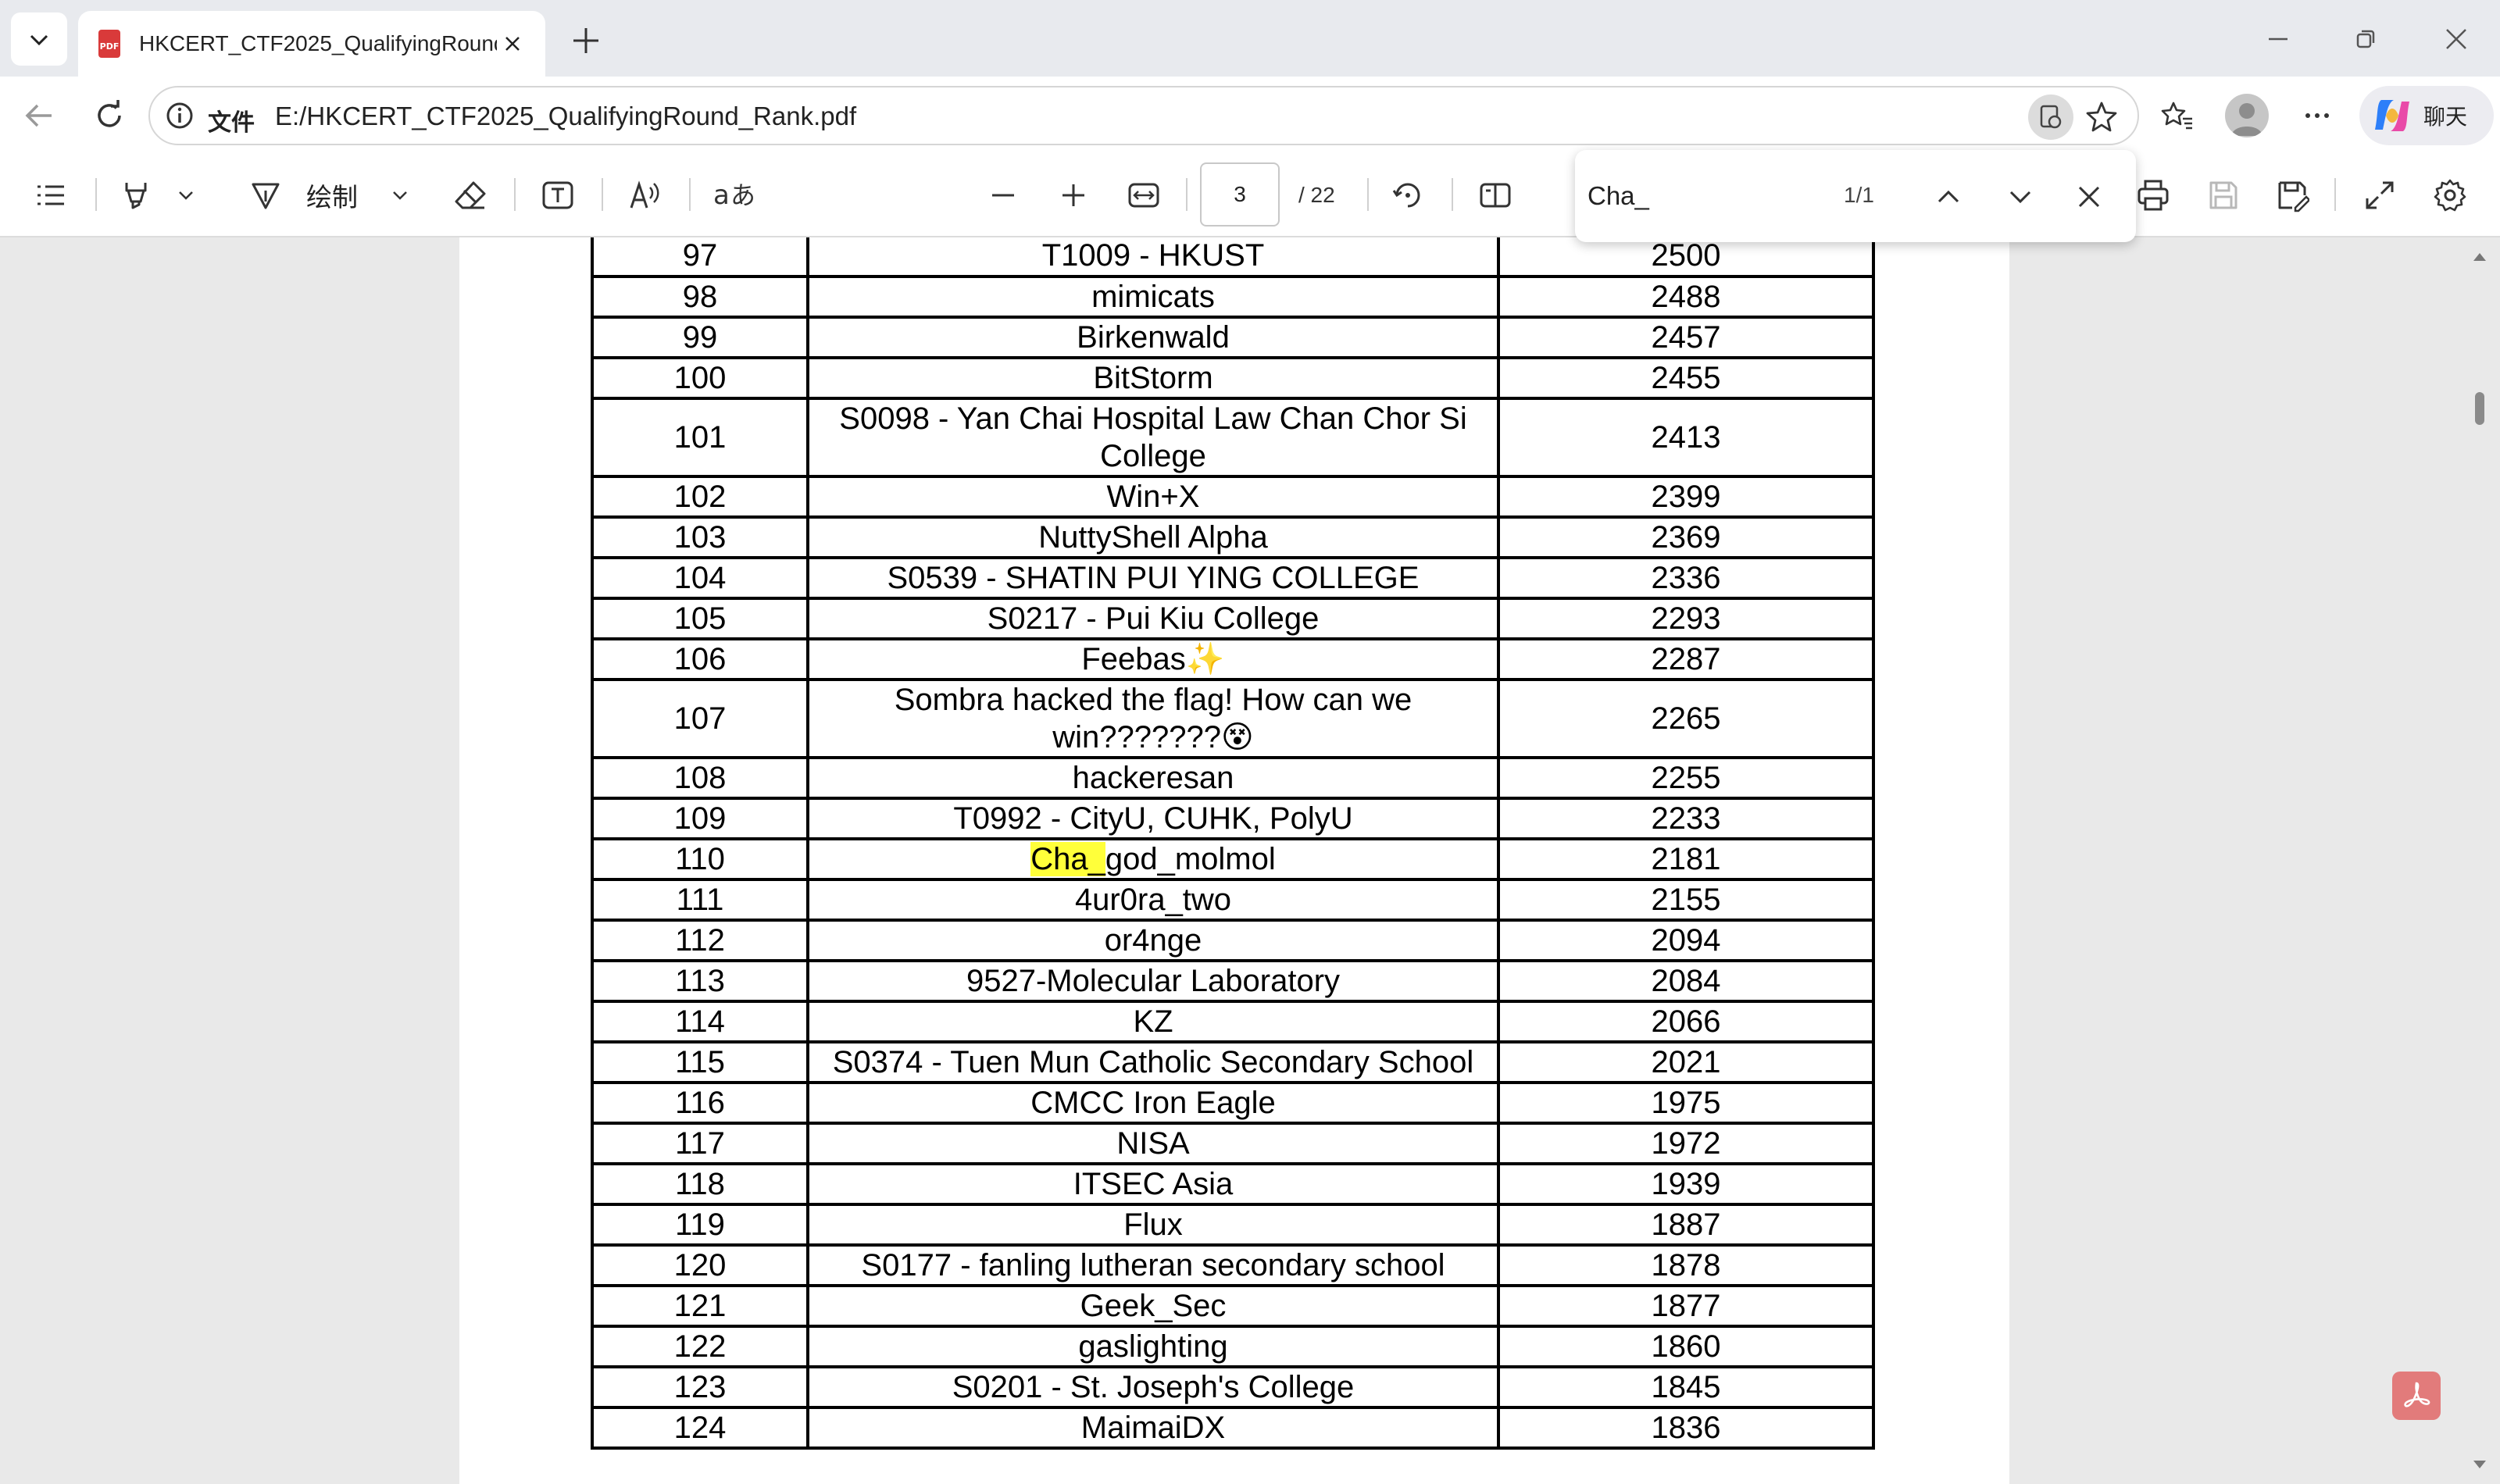  I want to click on read-aloud-text-button, so click(645, 195).